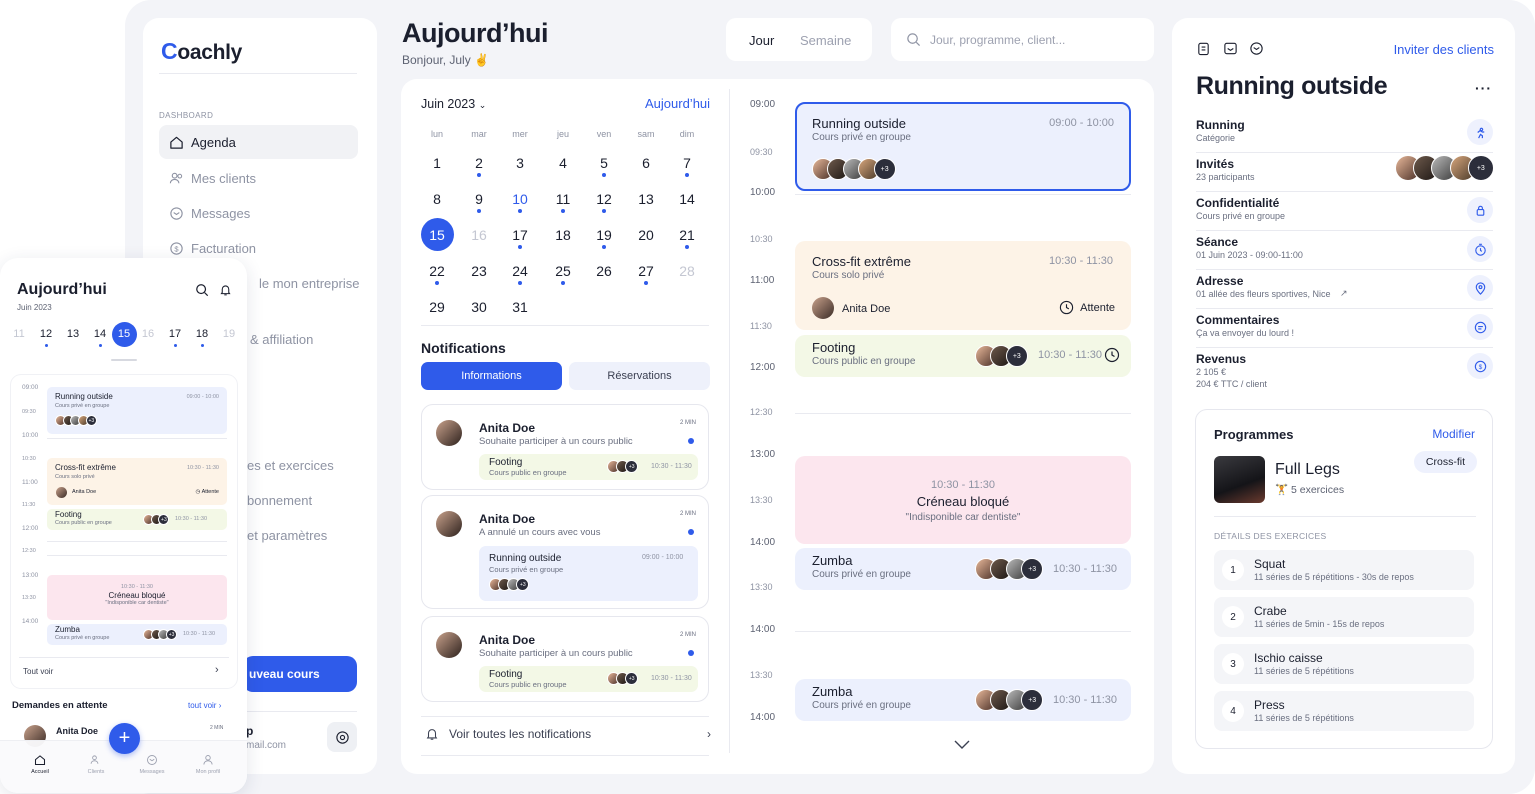  Describe the element at coordinates (520, 307) in the screenshot. I see `calendar-day: 31` at that location.